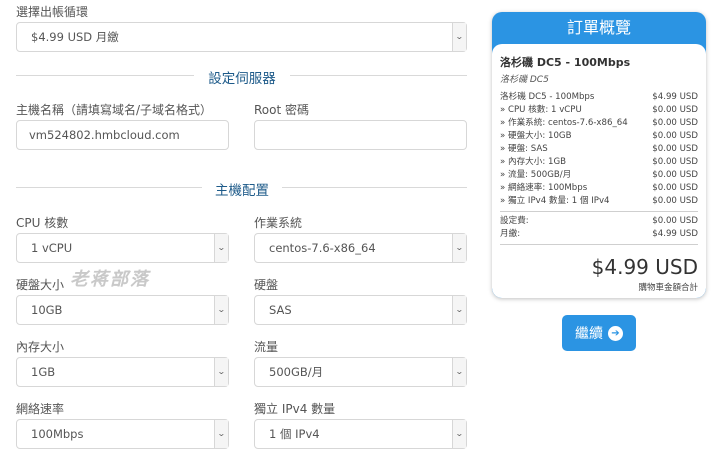 This screenshot has width=716, height=453. Describe the element at coordinates (675, 97) in the screenshot. I see `summary-line-price: $4.99 USD` at that location.